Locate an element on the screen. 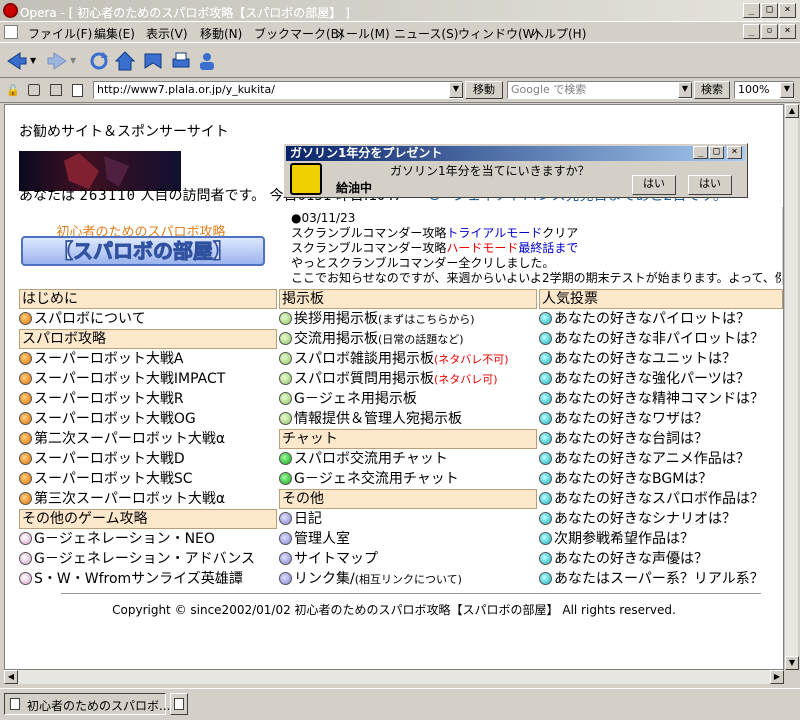 The height and width of the screenshot is (720, 800). link-bbs: スパロボ質問用掲示板(ネタバレ可) is located at coordinates (408, 379).